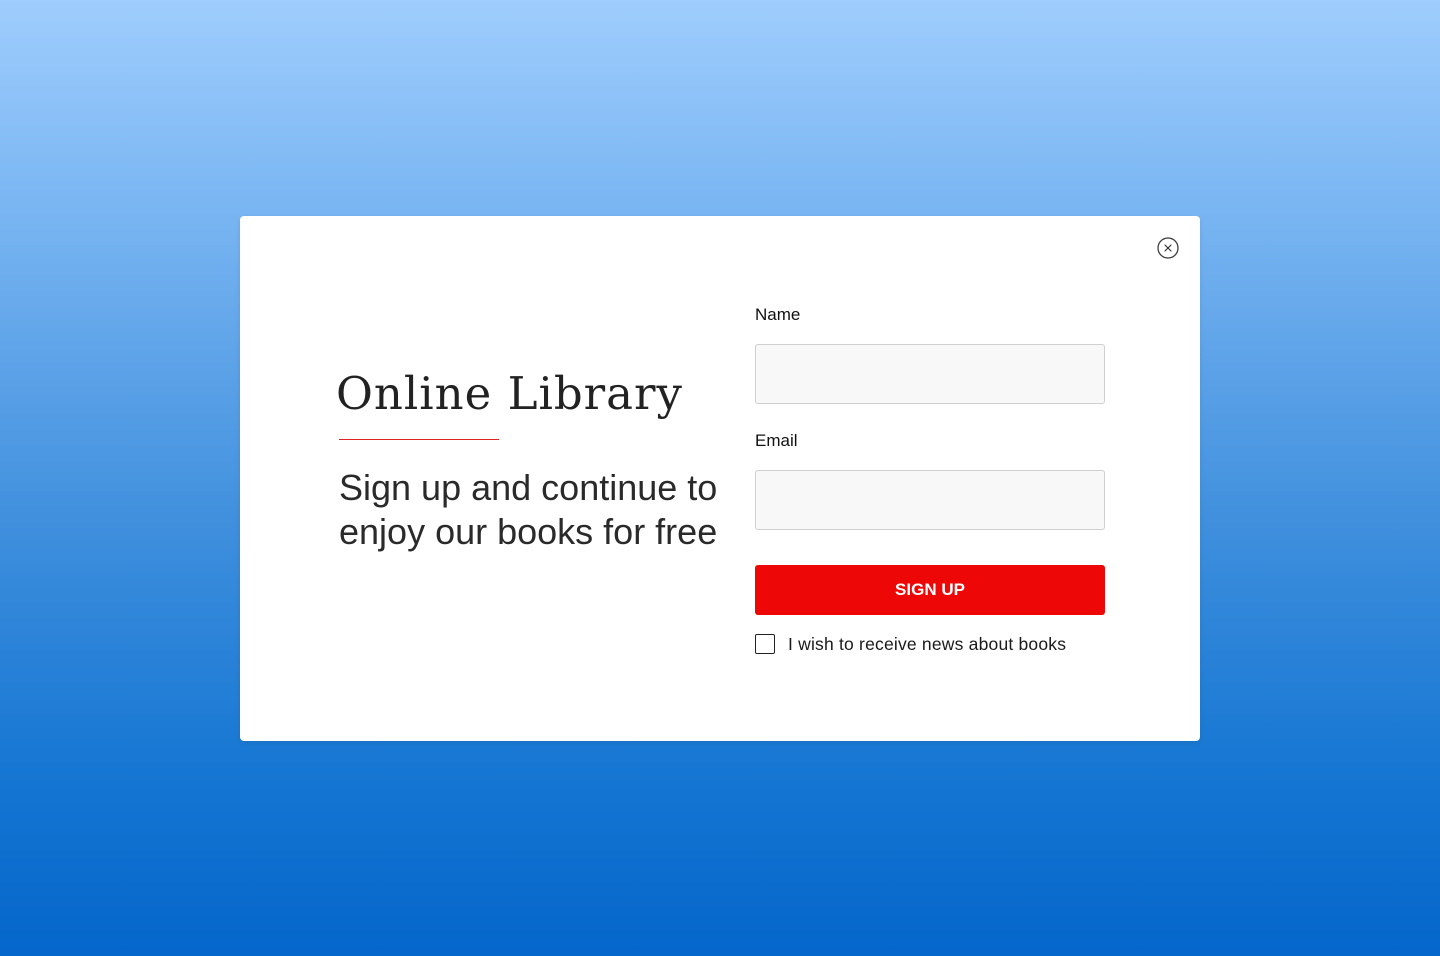 The width and height of the screenshot is (1440, 956). What do you see at coordinates (765, 644) in the screenshot?
I see `news-consent-checkbox` at bounding box center [765, 644].